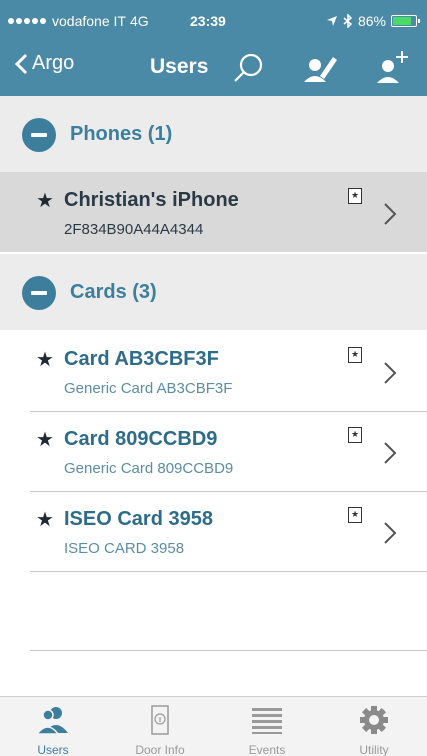  I want to click on navigation-bar: Argo Users, so click(213, 68).